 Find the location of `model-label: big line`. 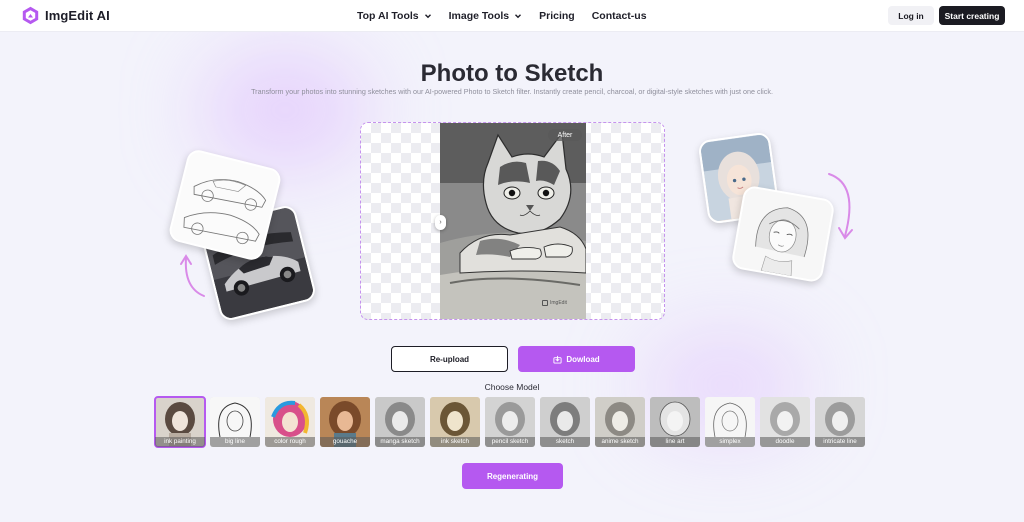

model-label: big line is located at coordinates (235, 442).